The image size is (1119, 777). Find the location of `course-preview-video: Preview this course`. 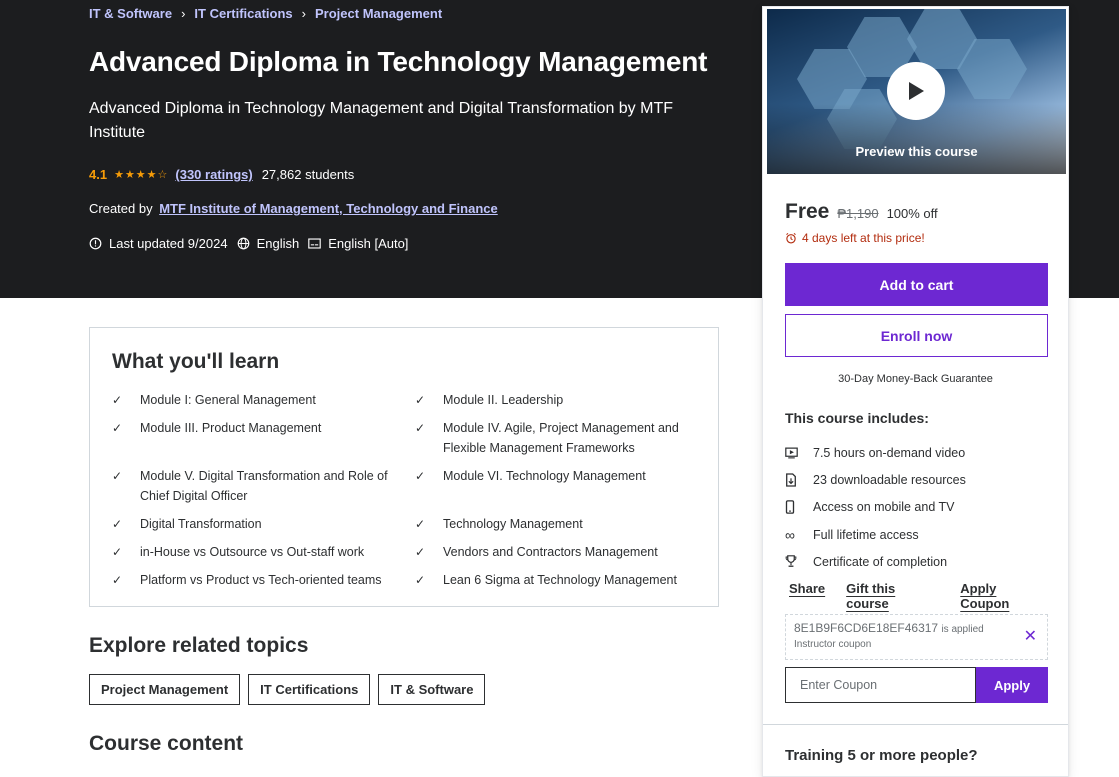

course-preview-video: Preview this course is located at coordinates (916, 91).